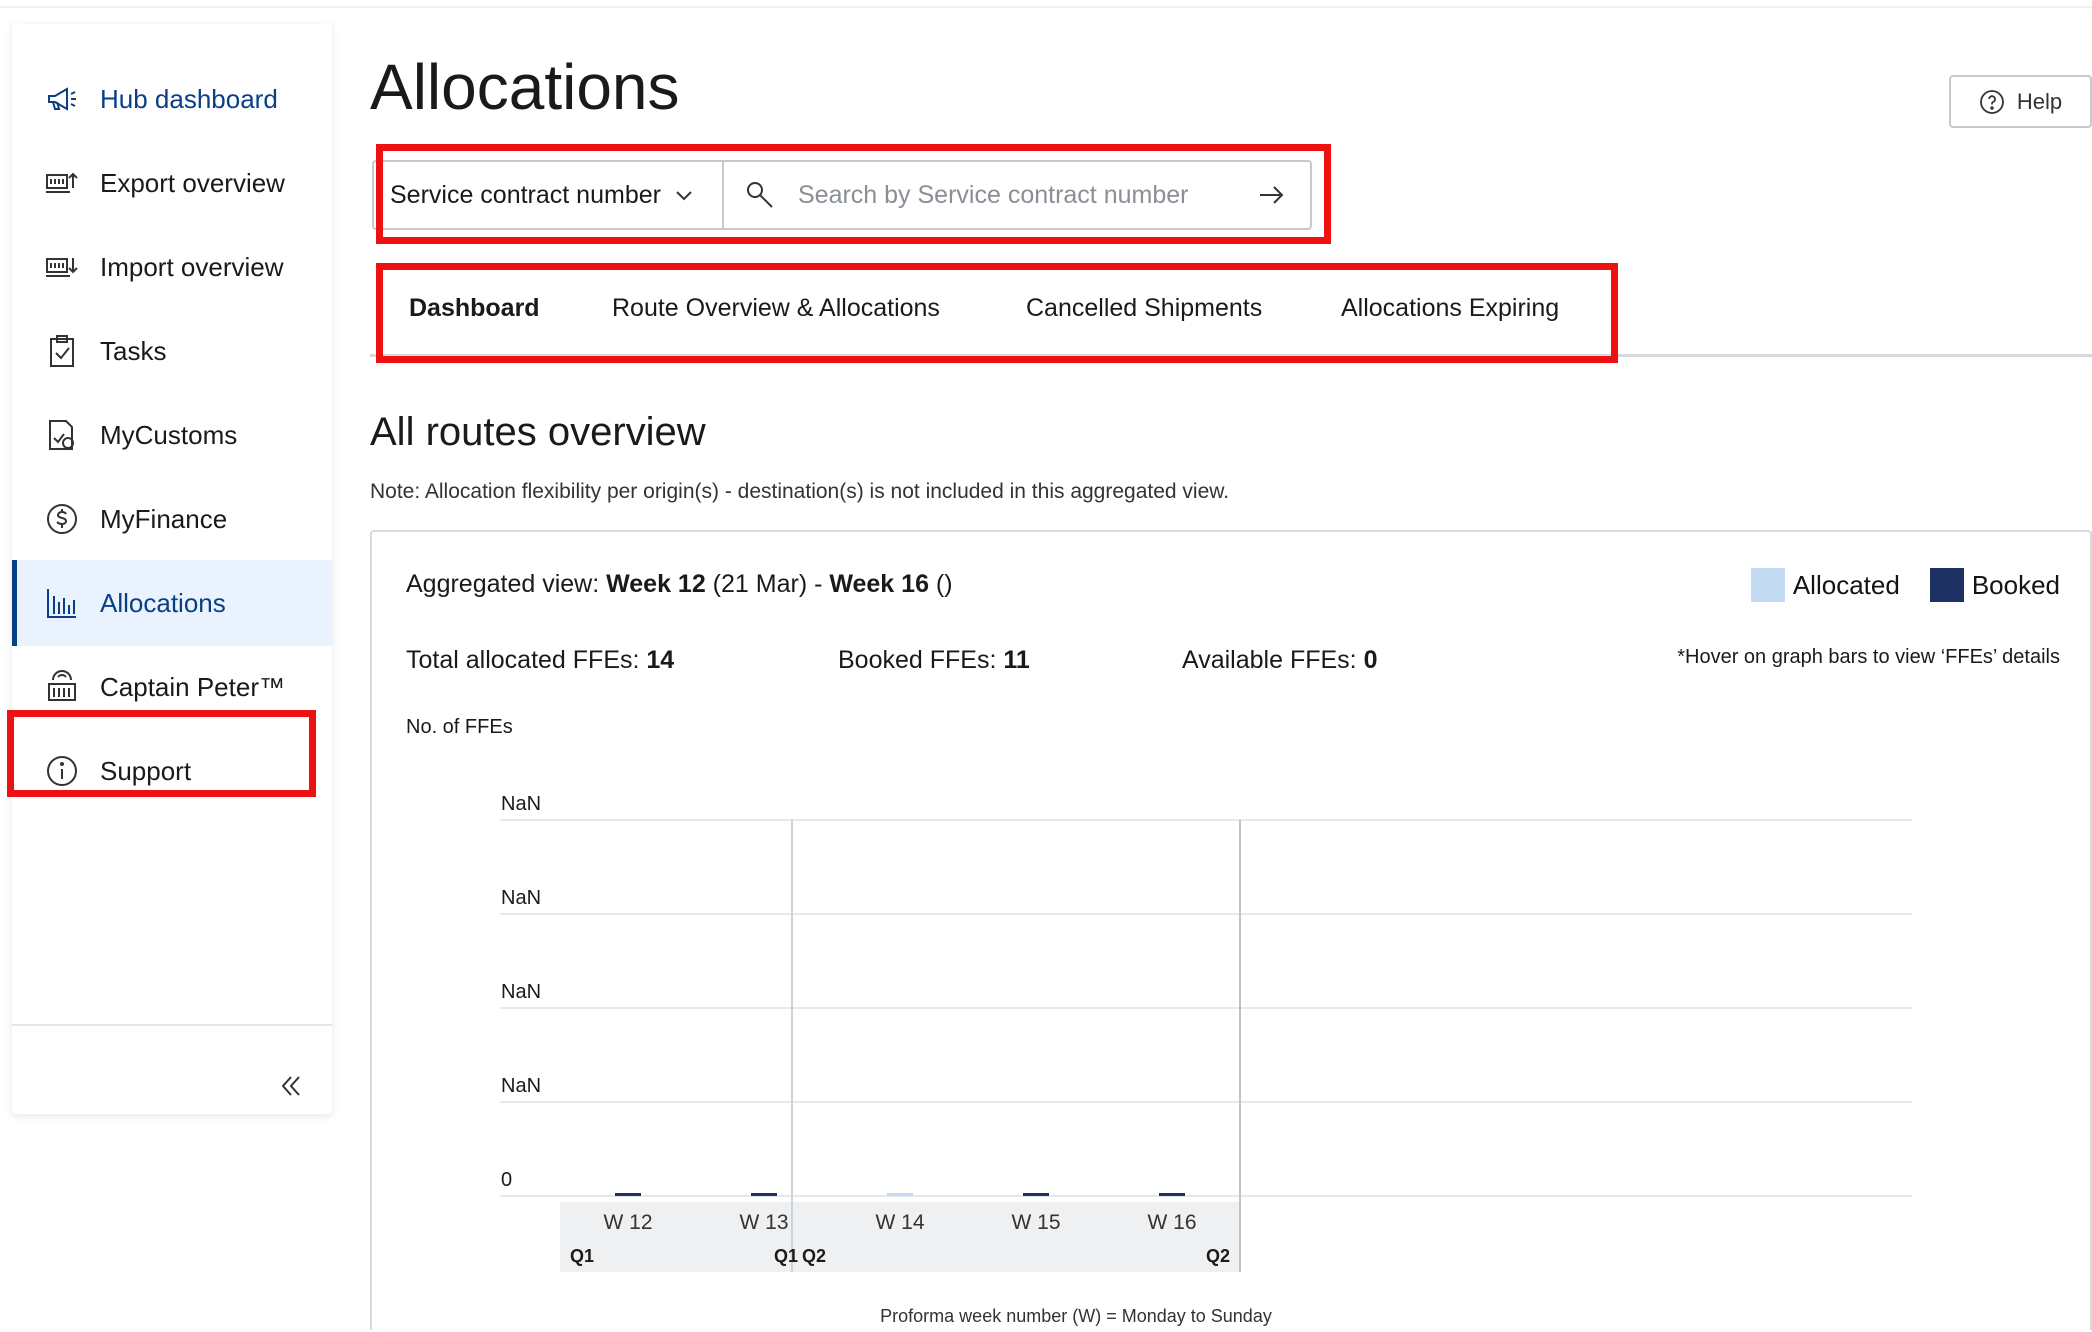 This screenshot has height=1332, width=2092. What do you see at coordinates (62, 603) in the screenshot?
I see `bar-chart-icon` at bounding box center [62, 603].